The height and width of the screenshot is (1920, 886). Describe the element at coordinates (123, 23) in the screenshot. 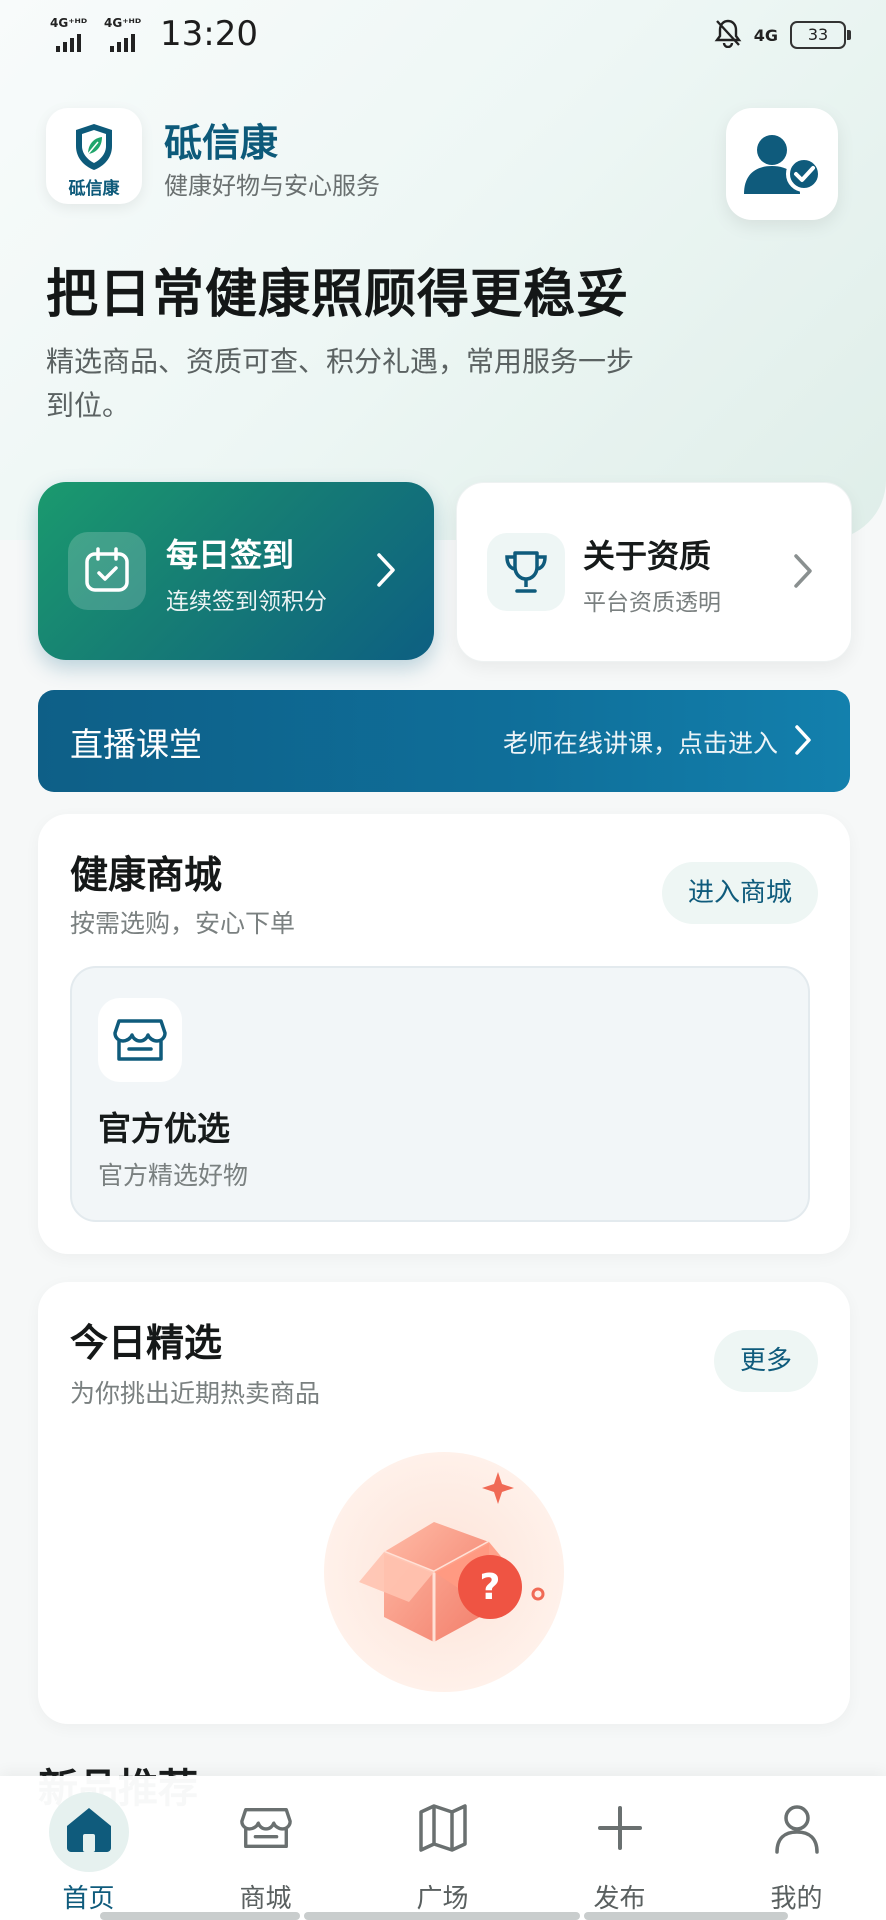

I see `signal-label-2: 4G⁺ᴴᴰ` at that location.